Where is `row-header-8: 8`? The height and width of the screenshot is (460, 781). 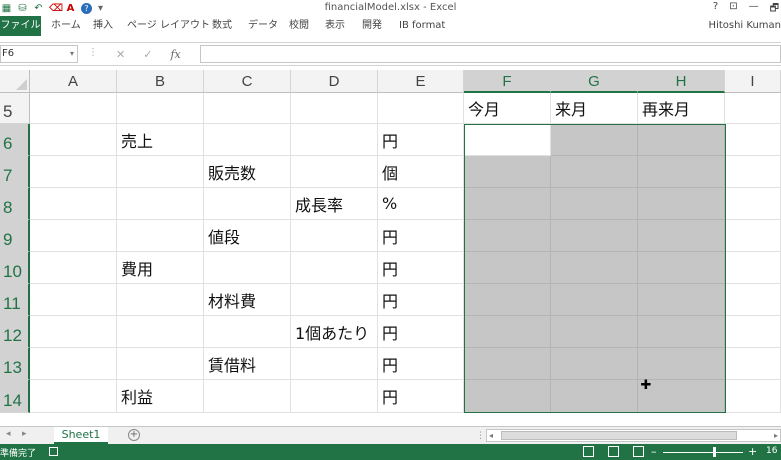 row-header-8: 8 is located at coordinates (15, 204).